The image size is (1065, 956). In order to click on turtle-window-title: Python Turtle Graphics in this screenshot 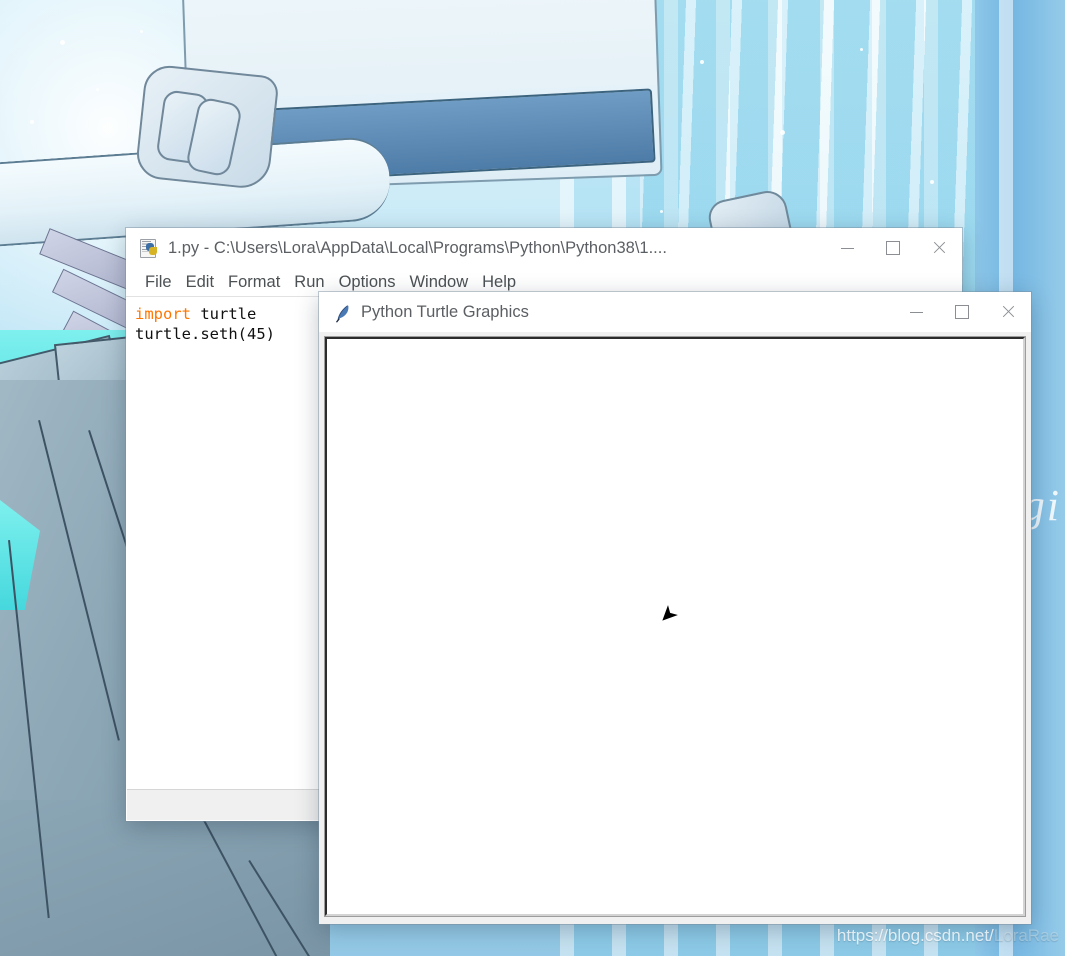, I will do `click(445, 311)`.